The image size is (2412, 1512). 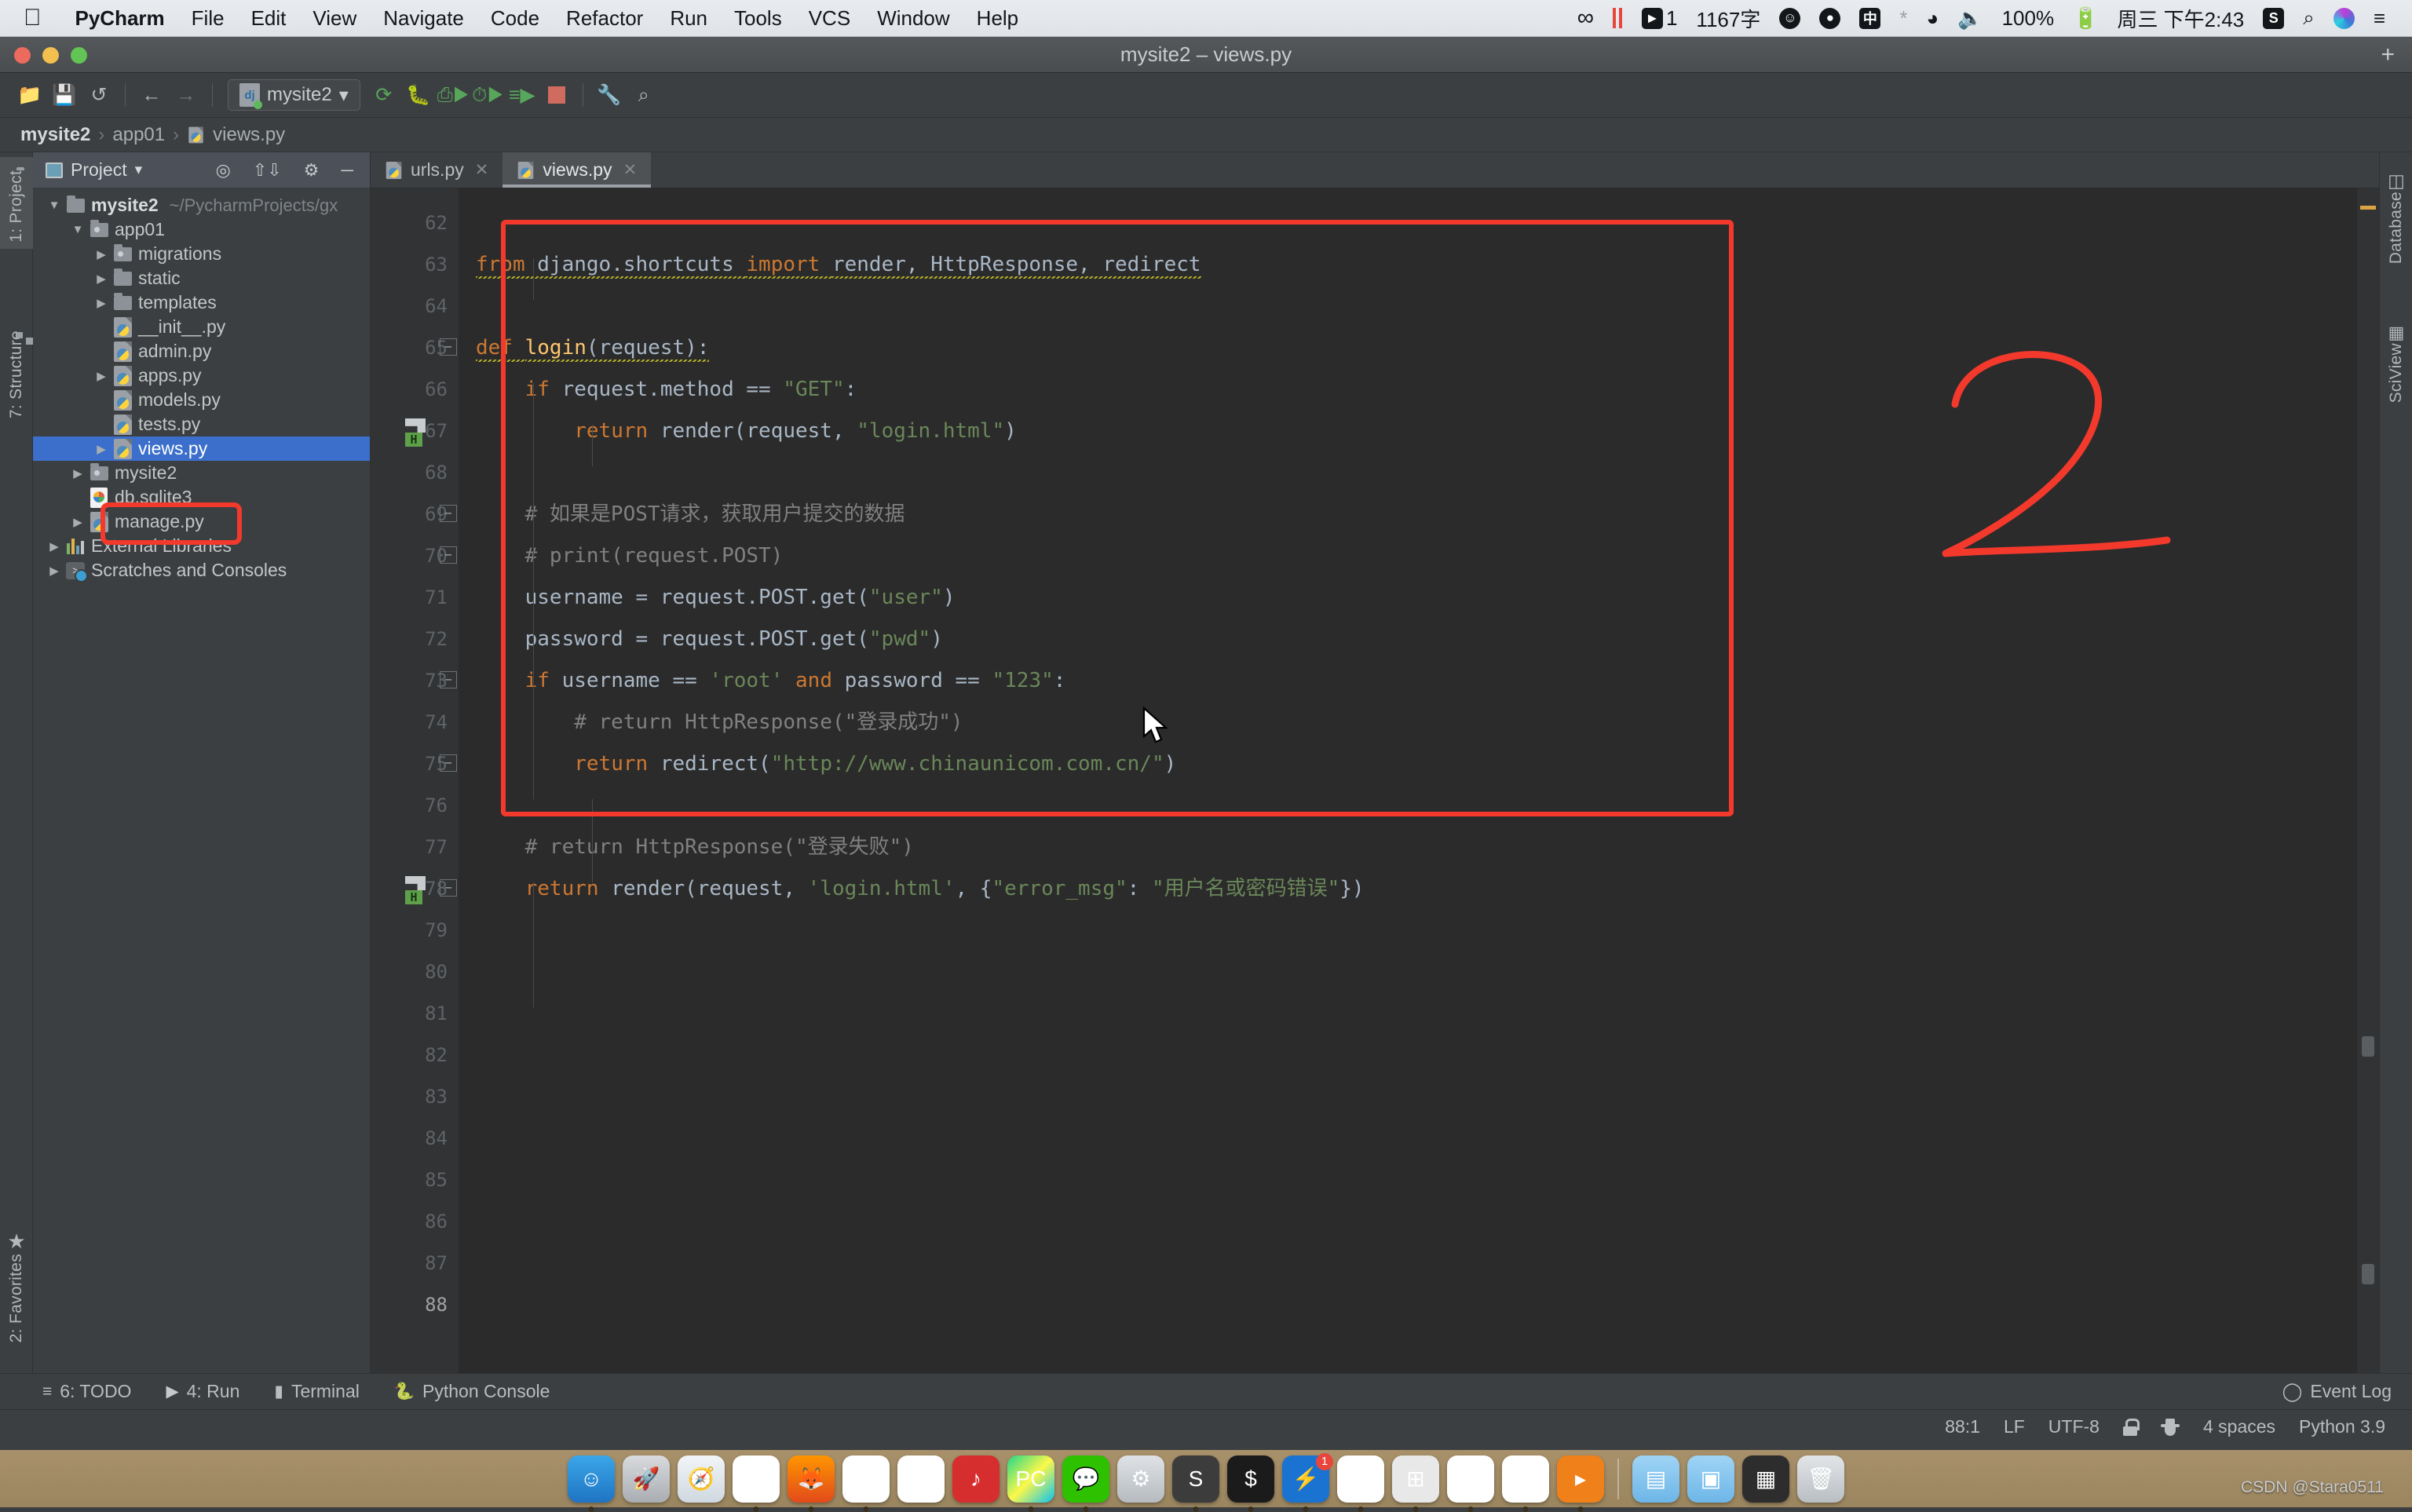 What do you see at coordinates (2368, 208) in the screenshot?
I see `warning-marker` at bounding box center [2368, 208].